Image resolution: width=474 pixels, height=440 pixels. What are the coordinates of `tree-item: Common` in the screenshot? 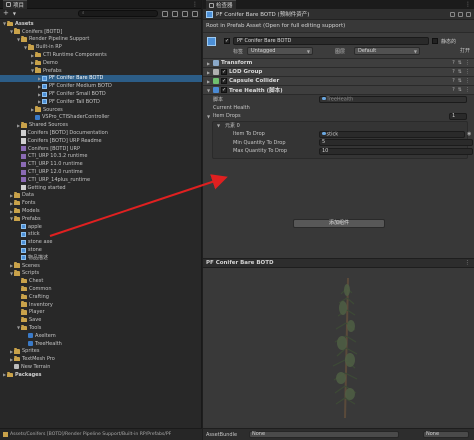 It's located at (101, 289).